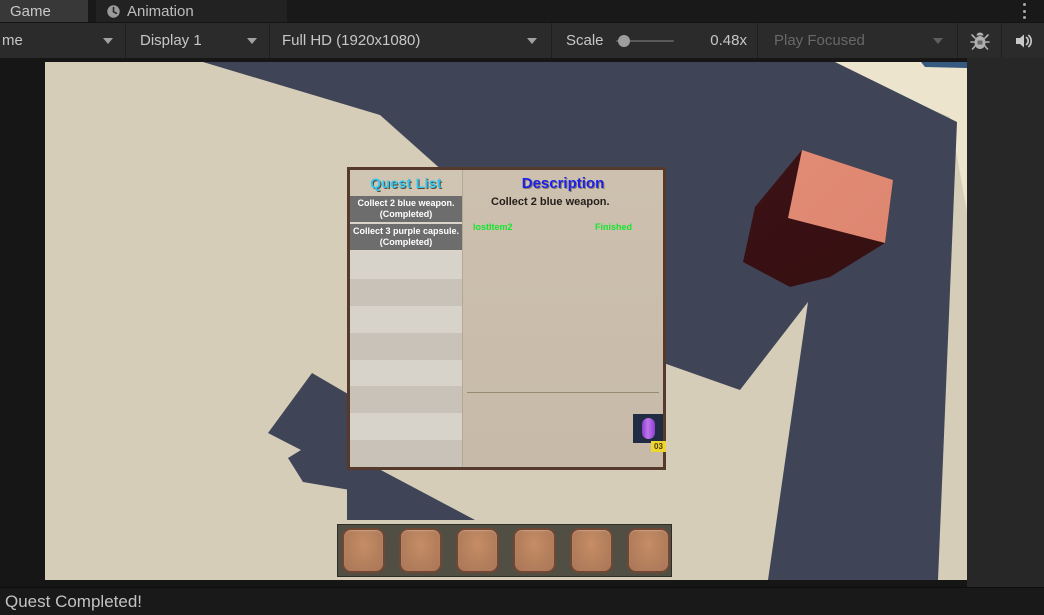 This screenshot has height=615, width=1044. Describe the element at coordinates (563, 228) in the screenshot. I see `goal-row: lostItem2 Finished` at that location.